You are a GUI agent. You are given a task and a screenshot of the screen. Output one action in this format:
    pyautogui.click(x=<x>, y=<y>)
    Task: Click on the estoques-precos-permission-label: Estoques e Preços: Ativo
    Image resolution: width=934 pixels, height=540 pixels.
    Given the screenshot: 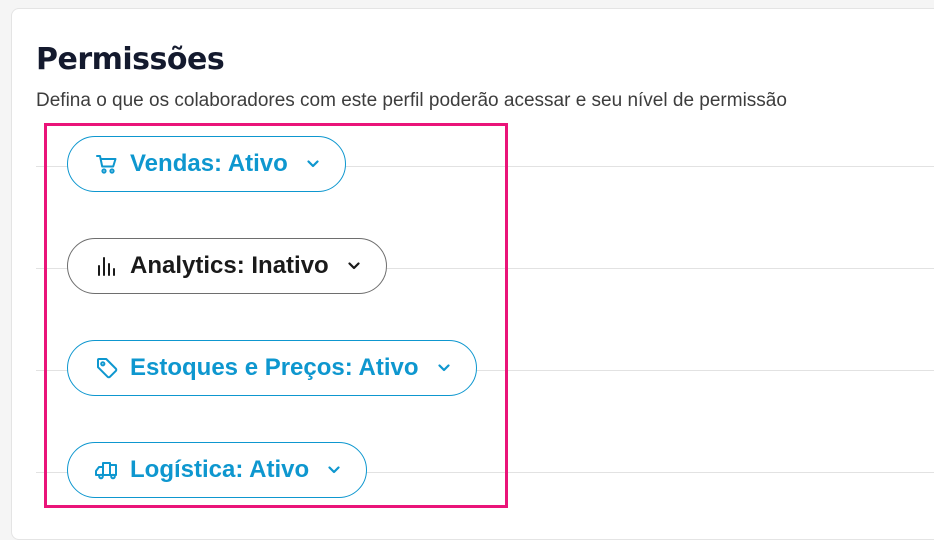 What is the action you would take?
    pyautogui.click(x=274, y=367)
    